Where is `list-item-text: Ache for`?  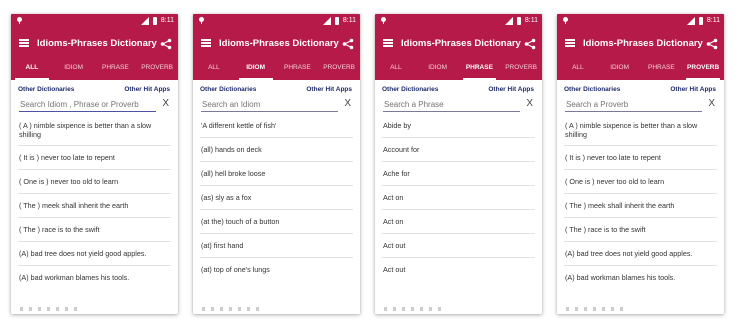
list-item-text: Ache for is located at coordinates (396, 173).